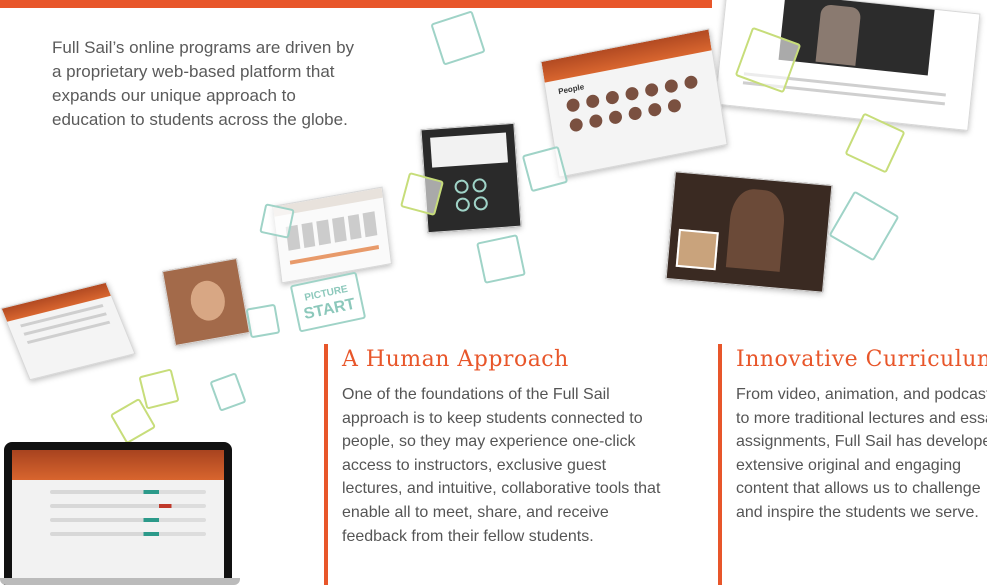 This screenshot has height=585, width=987. What do you see at coordinates (458, 38) in the screenshot?
I see `speaker-icon` at bounding box center [458, 38].